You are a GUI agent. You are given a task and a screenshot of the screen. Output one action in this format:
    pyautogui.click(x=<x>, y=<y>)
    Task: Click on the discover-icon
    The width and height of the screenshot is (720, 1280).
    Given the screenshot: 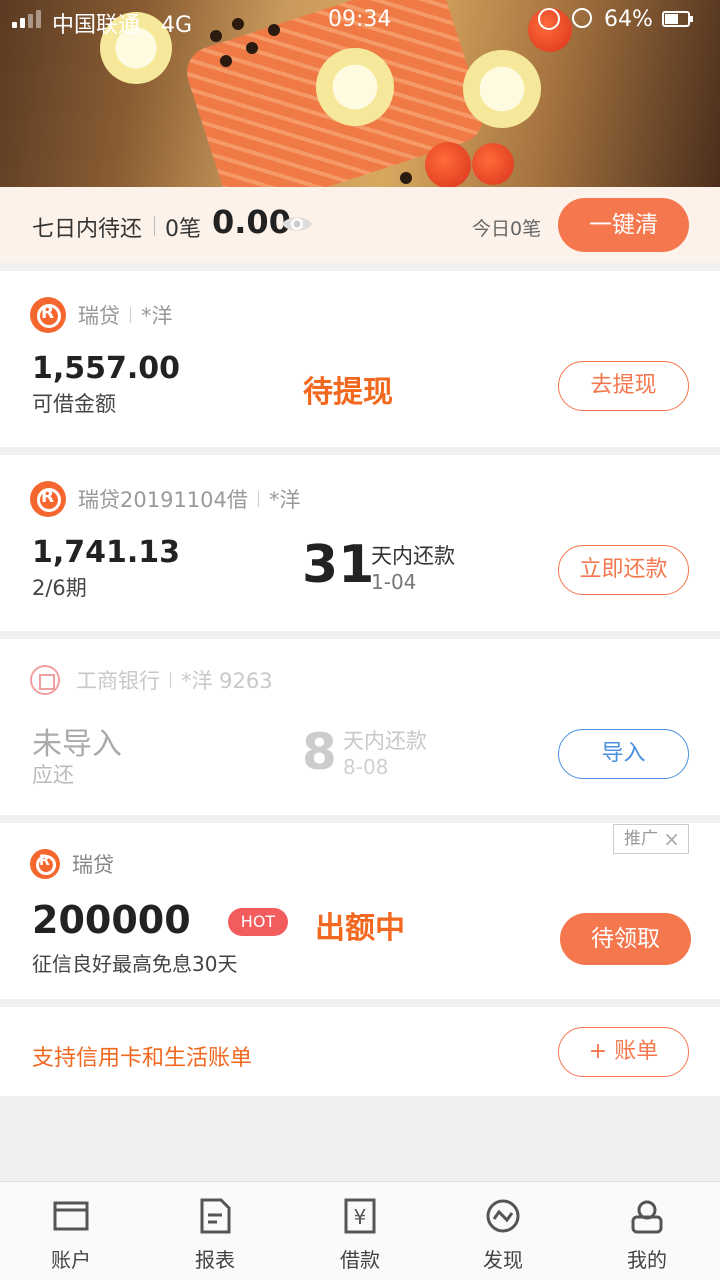 What is the action you would take?
    pyautogui.click(x=503, y=1216)
    